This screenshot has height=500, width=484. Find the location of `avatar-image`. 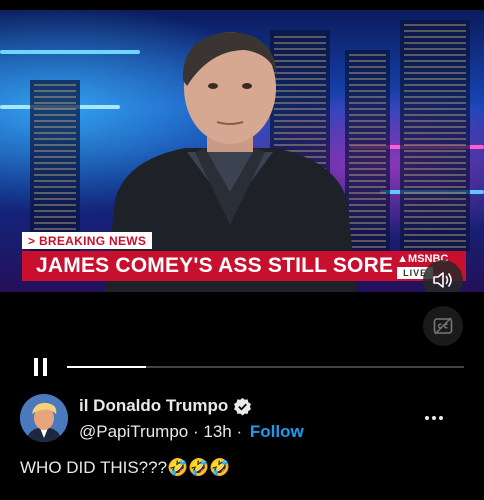

avatar-image is located at coordinates (44, 418).